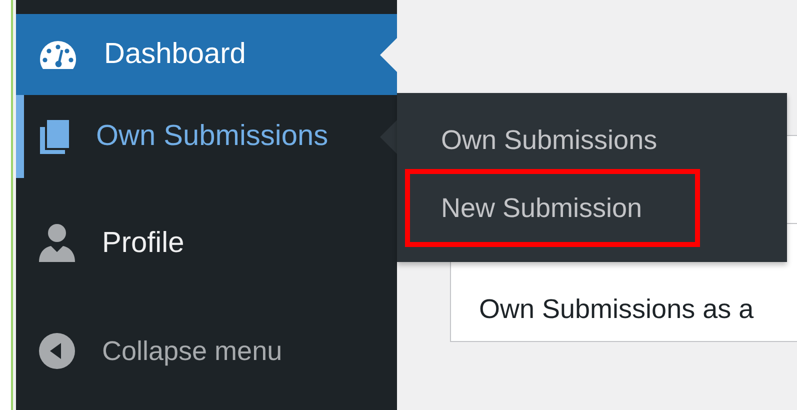  What do you see at coordinates (549, 140) in the screenshot?
I see `submenu-item: Own Submissions` at bounding box center [549, 140].